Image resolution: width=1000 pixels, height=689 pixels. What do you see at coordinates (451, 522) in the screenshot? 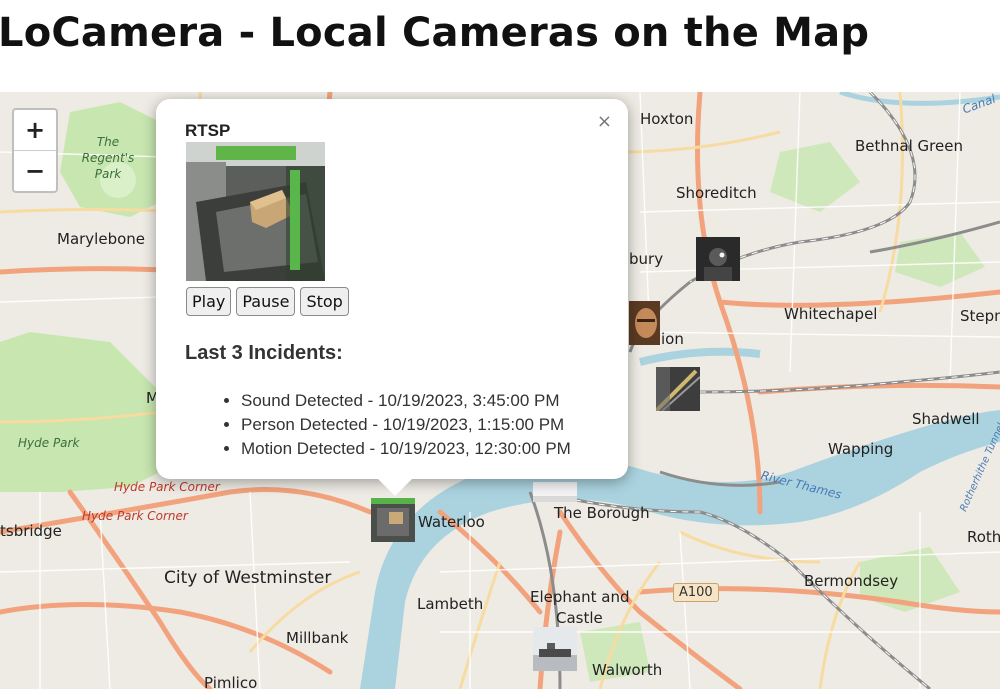
I see `map-label-waterloo: Waterloo` at bounding box center [451, 522].